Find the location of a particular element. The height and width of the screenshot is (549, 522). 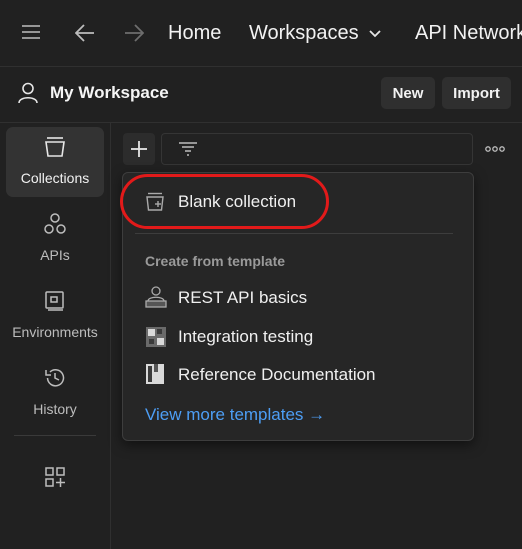

plus-icon is located at coordinates (139, 149).